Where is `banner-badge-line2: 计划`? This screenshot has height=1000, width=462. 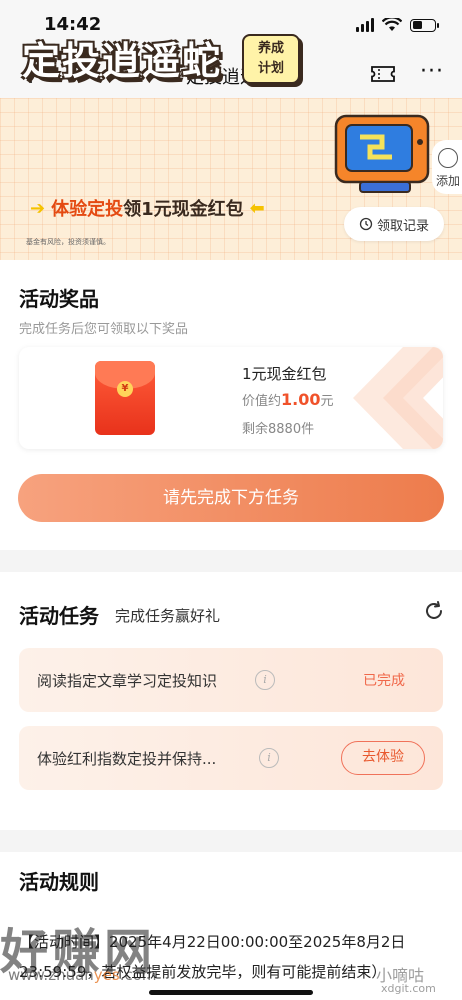 banner-badge-line2: 计划 is located at coordinates (270, 68).